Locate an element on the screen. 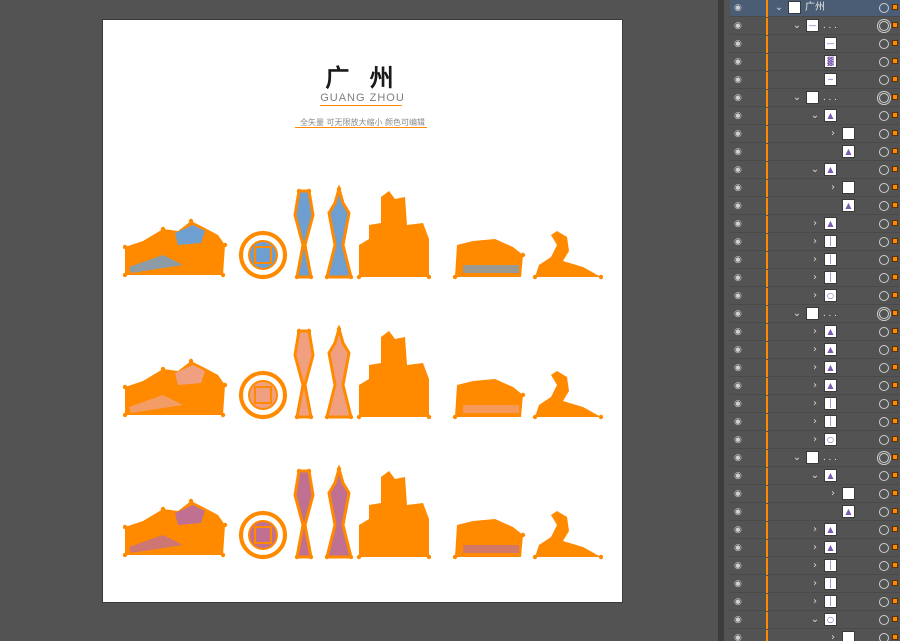 The image size is (900, 641). layer-name: . . . is located at coordinates (830, 314).